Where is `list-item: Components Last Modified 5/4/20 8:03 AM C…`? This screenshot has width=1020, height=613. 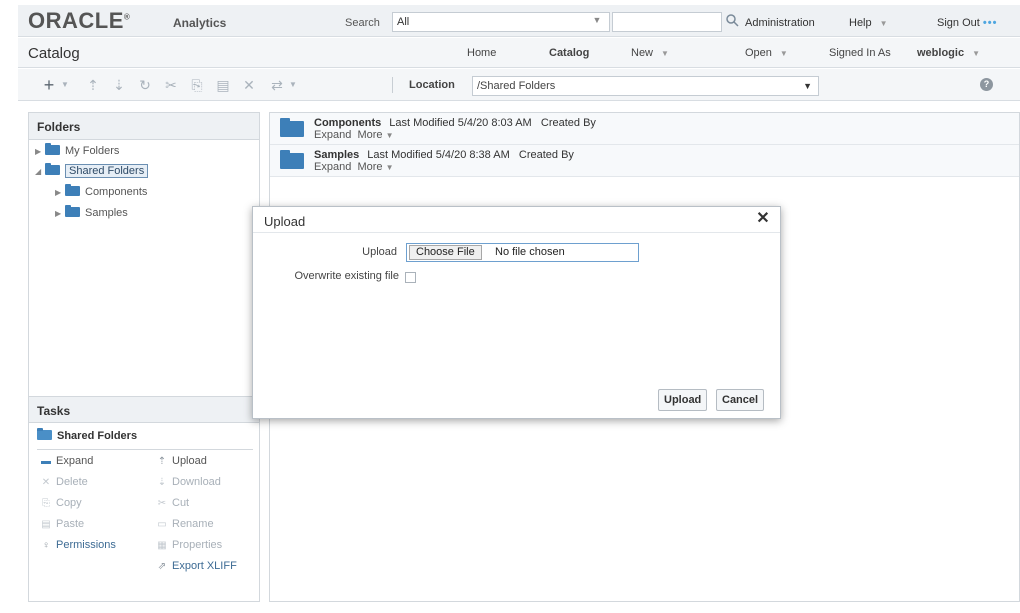
list-item: Components Last Modified 5/4/20 8:03 AM C… is located at coordinates (644, 129).